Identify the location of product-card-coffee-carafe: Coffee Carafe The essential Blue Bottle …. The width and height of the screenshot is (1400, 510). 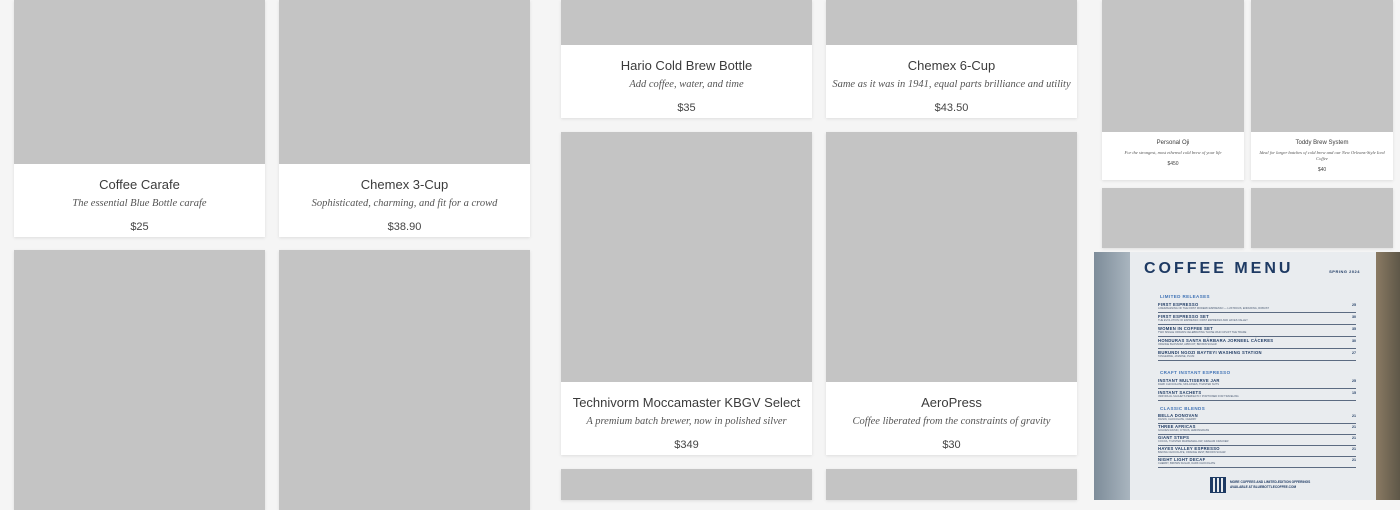
(139, 118).